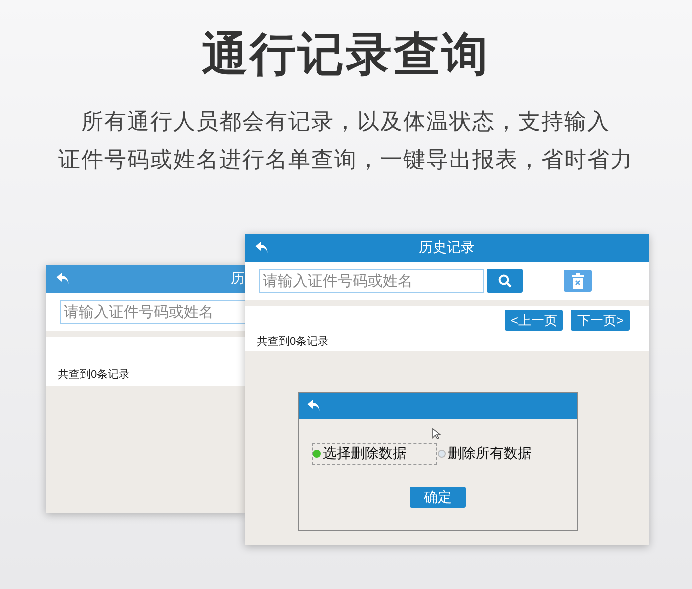 The height and width of the screenshot is (589, 692). Describe the element at coordinates (437, 434) in the screenshot. I see `cursor-icon` at that location.